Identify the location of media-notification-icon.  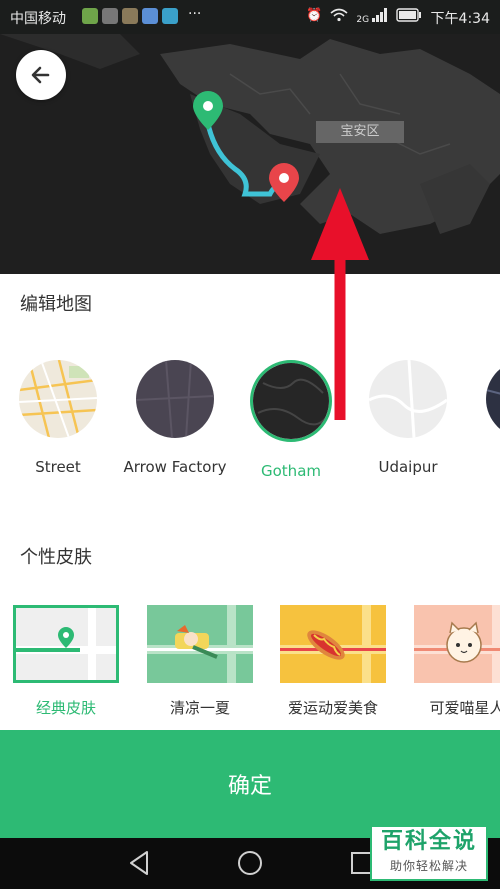
(110, 16).